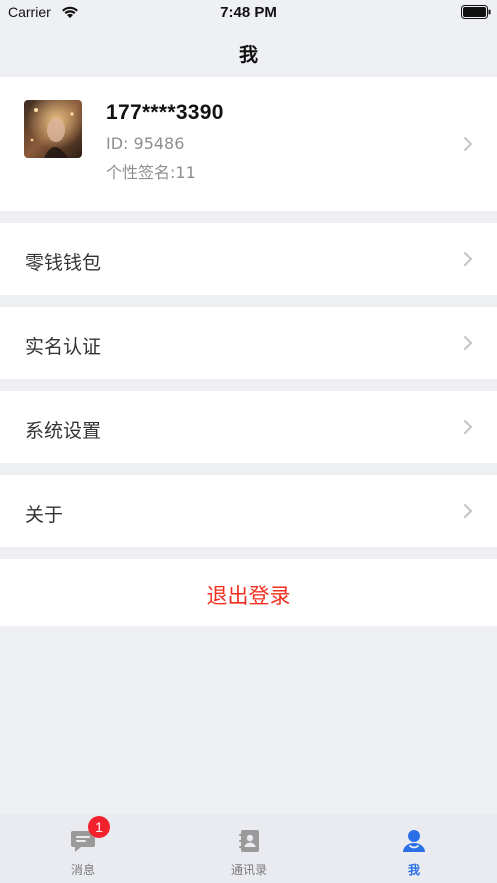 The image size is (497, 883). What do you see at coordinates (249, 841) in the screenshot?
I see `contacts-icon` at bounding box center [249, 841].